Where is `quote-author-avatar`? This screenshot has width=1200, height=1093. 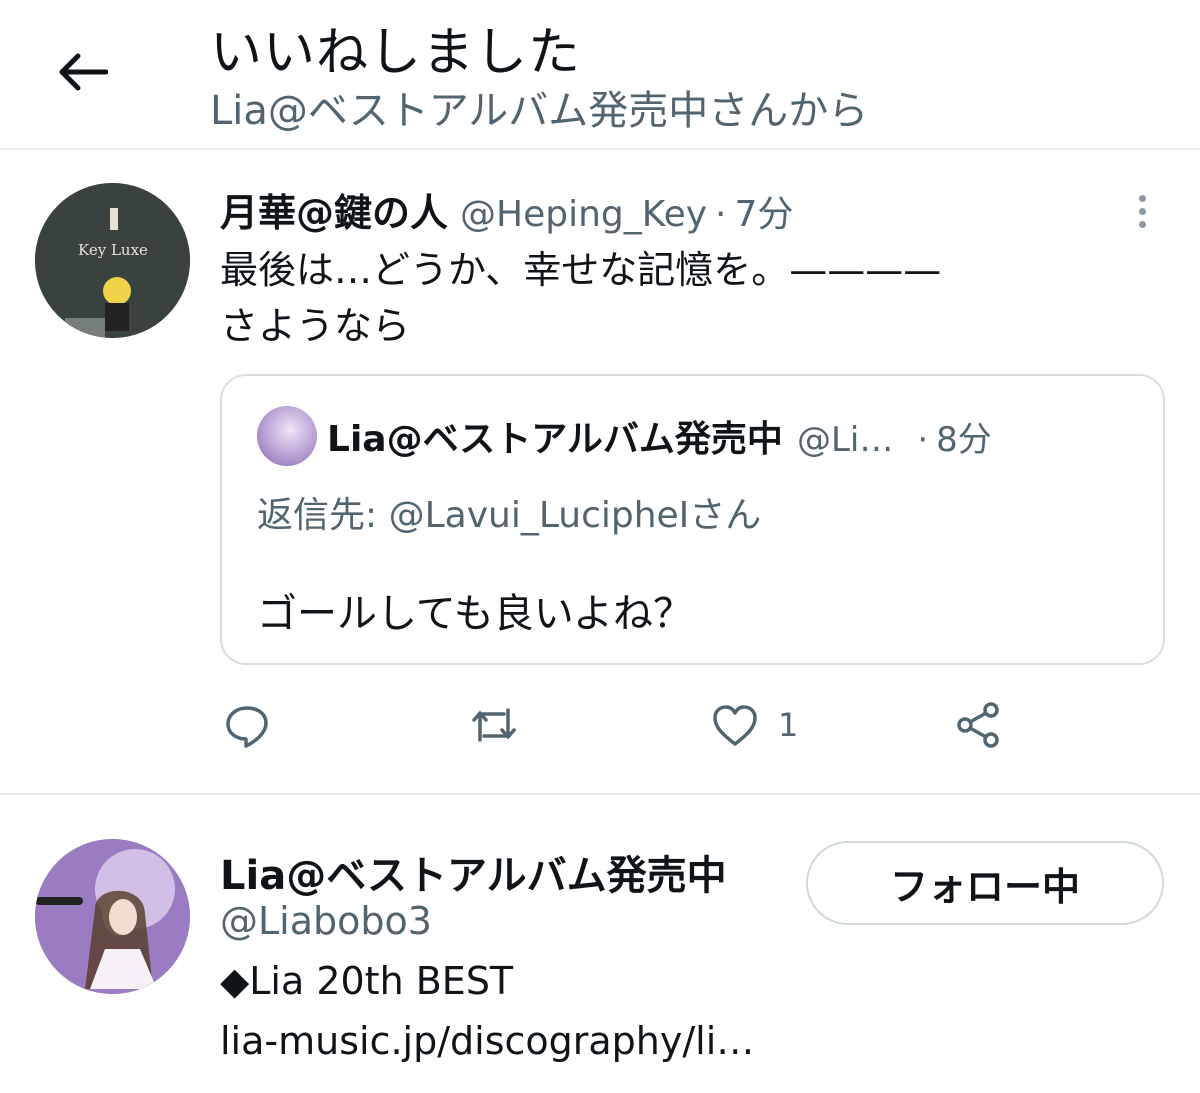 quote-author-avatar is located at coordinates (287, 436).